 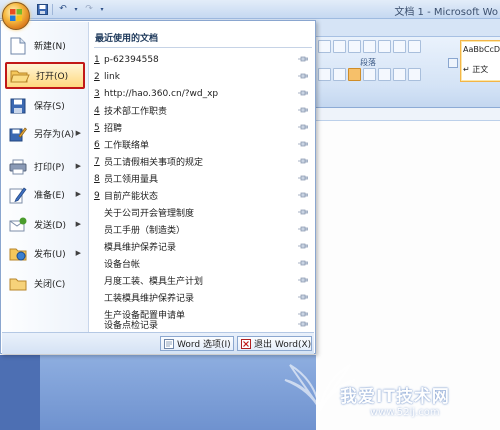 What do you see at coordinates (169, 343) in the screenshot?
I see `options-icon` at bounding box center [169, 343].